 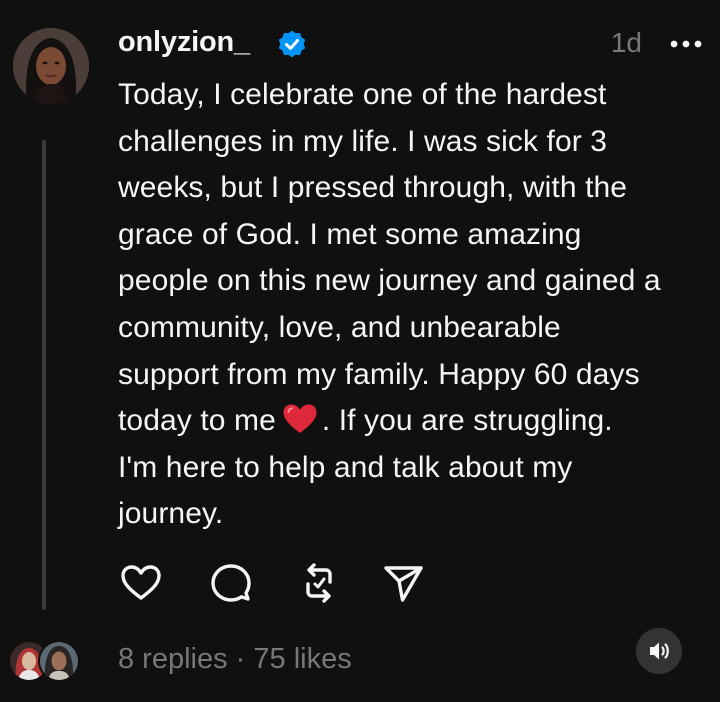 I want to click on repost-arrows-icon, so click(x=319, y=583).